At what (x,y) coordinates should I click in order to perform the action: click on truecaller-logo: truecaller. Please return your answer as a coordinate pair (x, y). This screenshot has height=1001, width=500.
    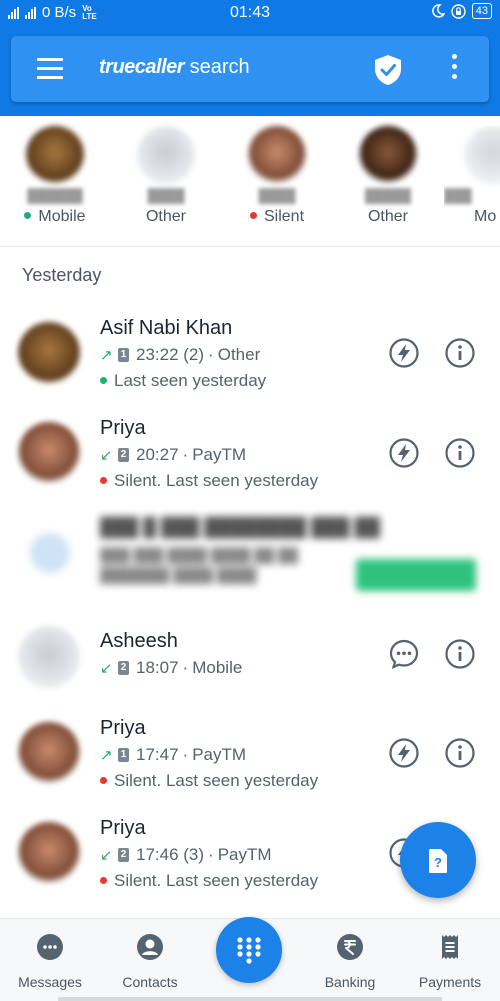
    Looking at the image, I should click on (142, 67).